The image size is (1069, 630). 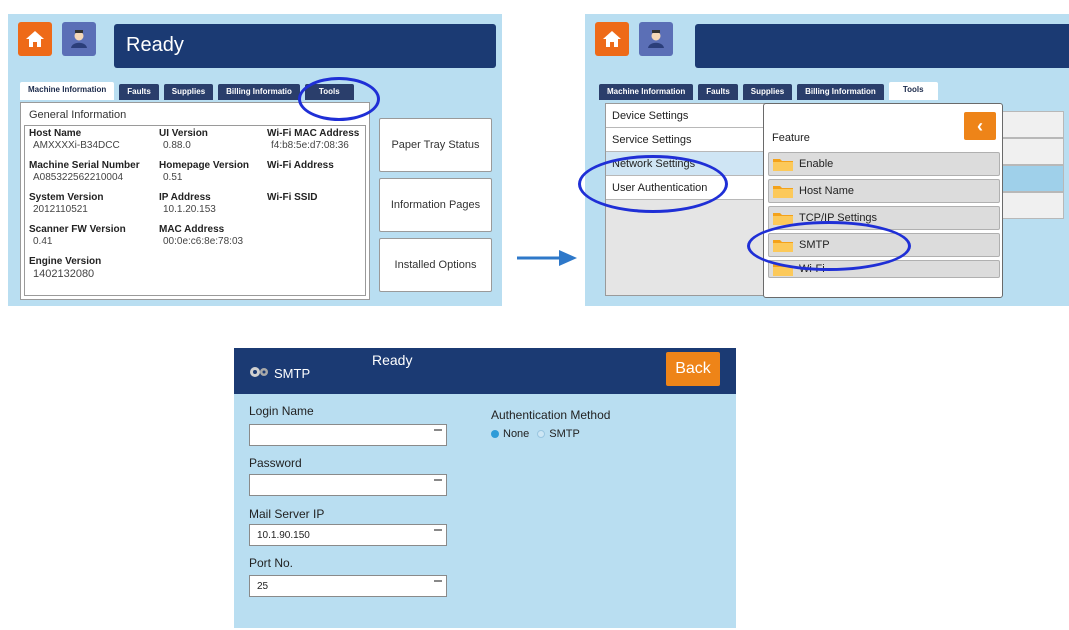 What do you see at coordinates (77, 229) in the screenshot?
I see `field-key: Scanner FW Version` at bounding box center [77, 229].